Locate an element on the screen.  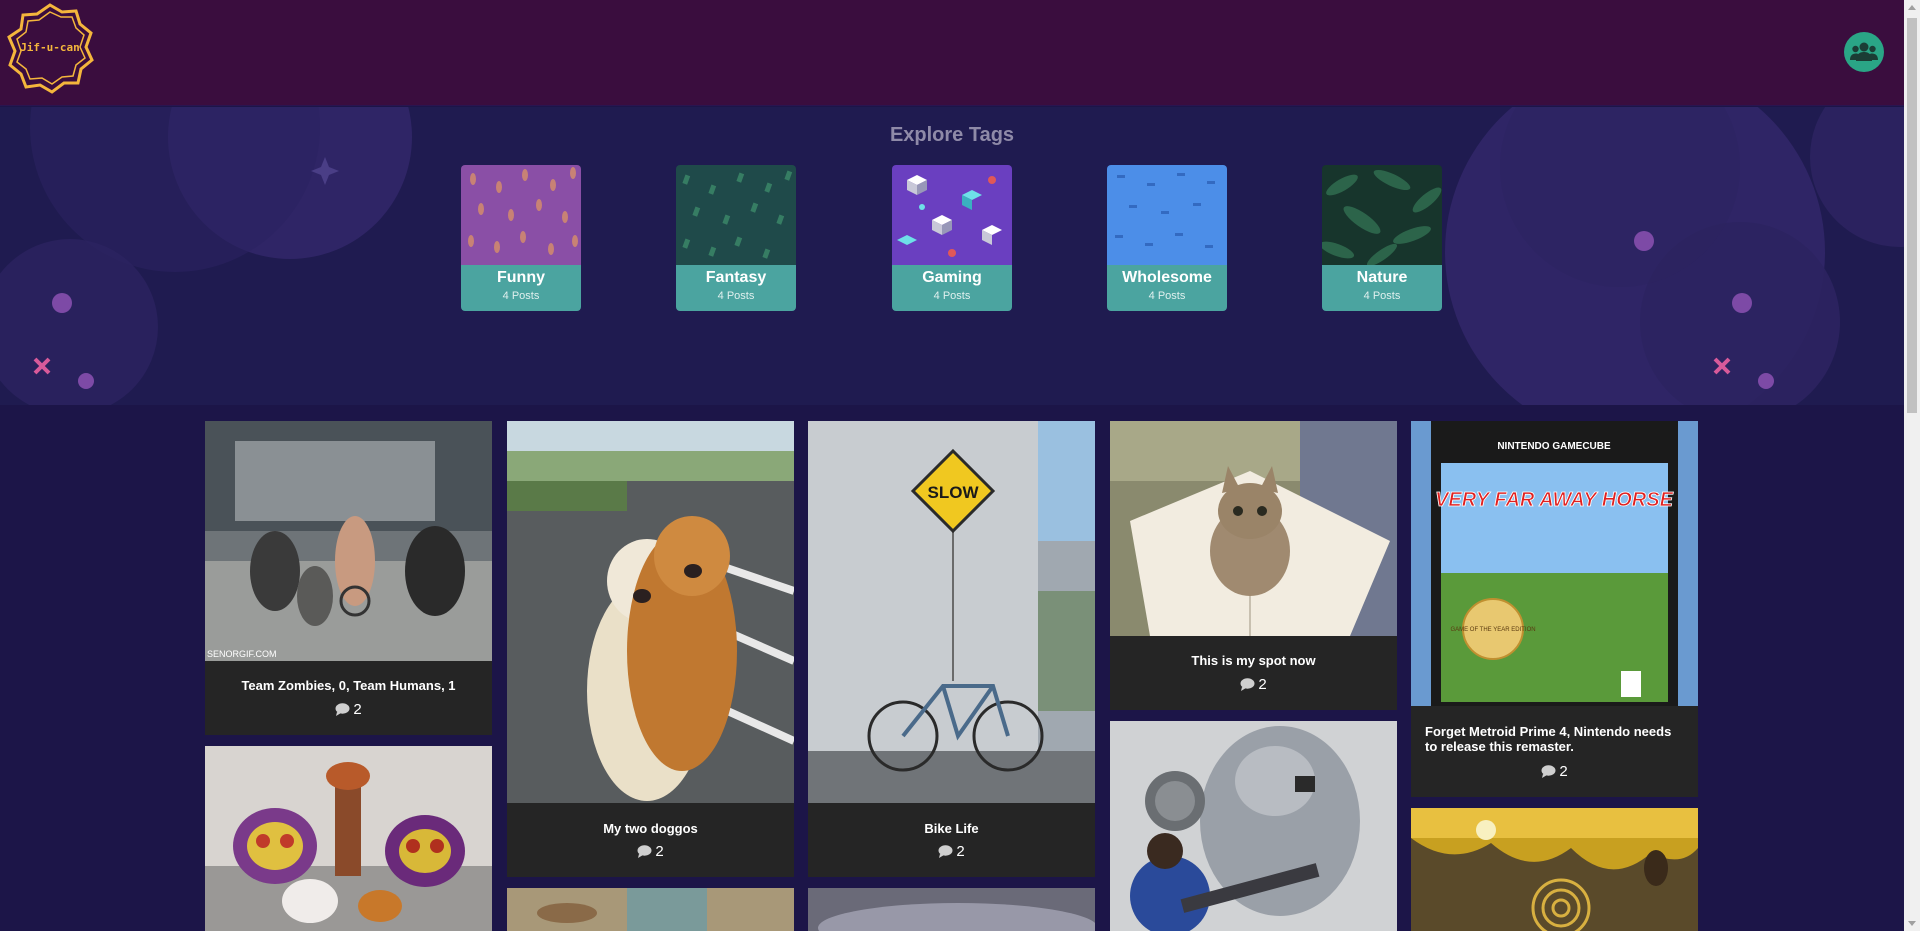
vertical-scrollbar is located at coordinates (1912, 465).